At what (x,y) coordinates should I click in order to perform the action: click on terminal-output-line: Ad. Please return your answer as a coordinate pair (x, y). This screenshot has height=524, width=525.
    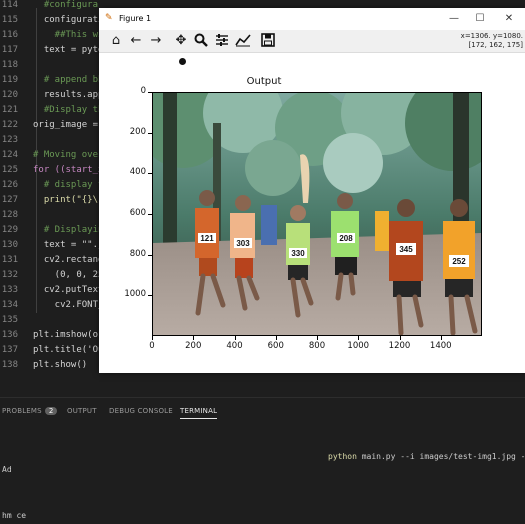
    Looking at the image, I should click on (7, 469).